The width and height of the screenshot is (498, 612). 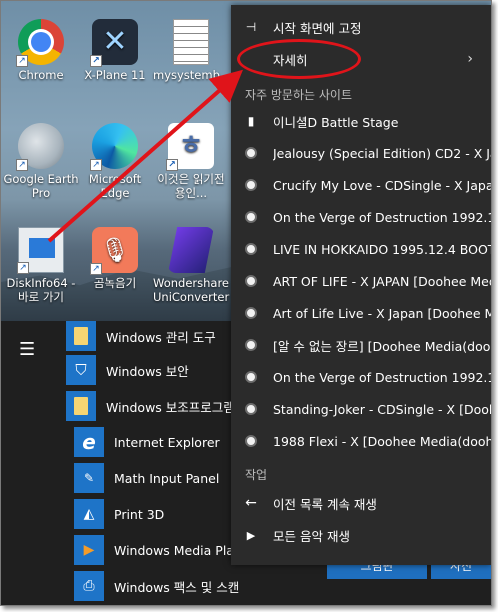 I want to click on desktop-icon-diskinfo: ↗ DiskInfo64 - 바로 가기, so click(x=41, y=265).